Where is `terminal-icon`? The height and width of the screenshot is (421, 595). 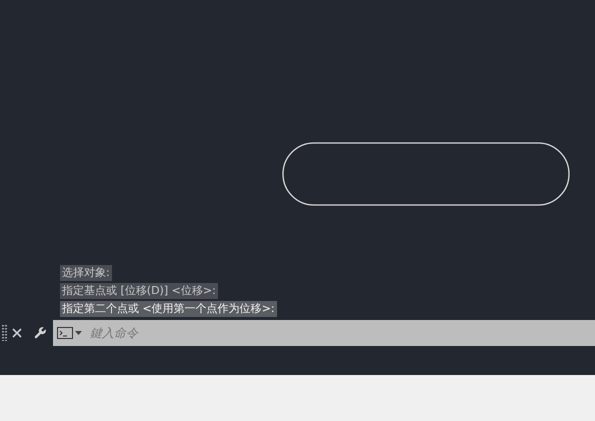 terminal-icon is located at coordinates (65, 333).